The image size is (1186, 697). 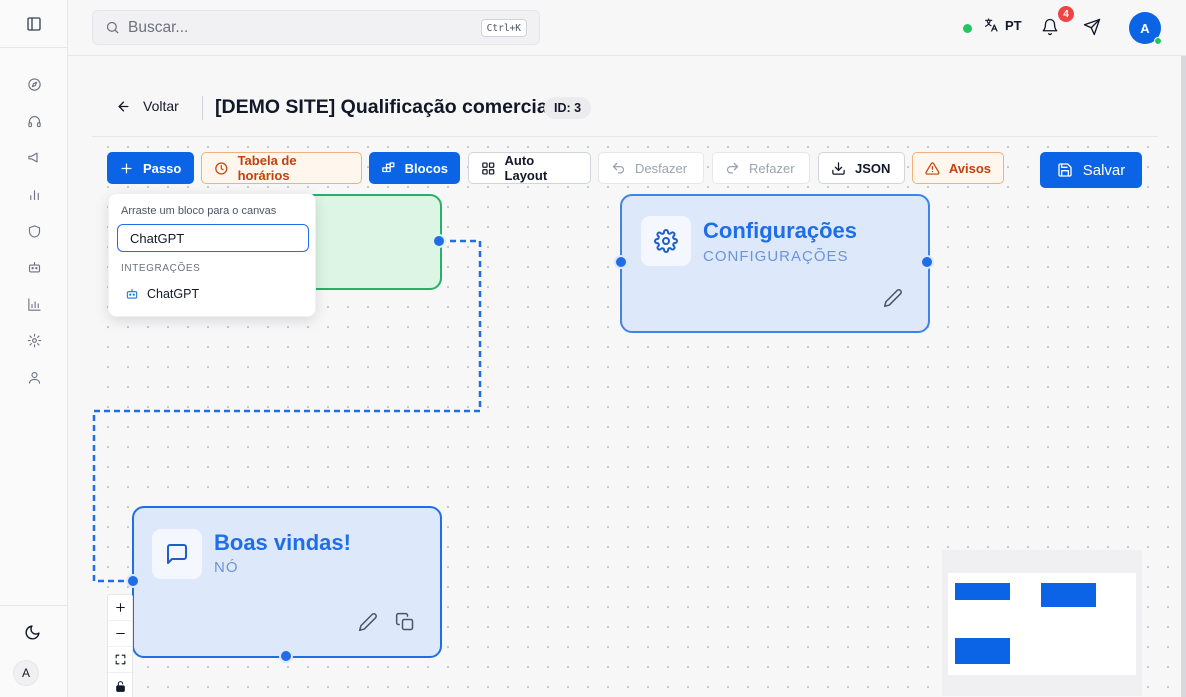 I want to click on sidebar-item-shield, so click(x=34, y=231).